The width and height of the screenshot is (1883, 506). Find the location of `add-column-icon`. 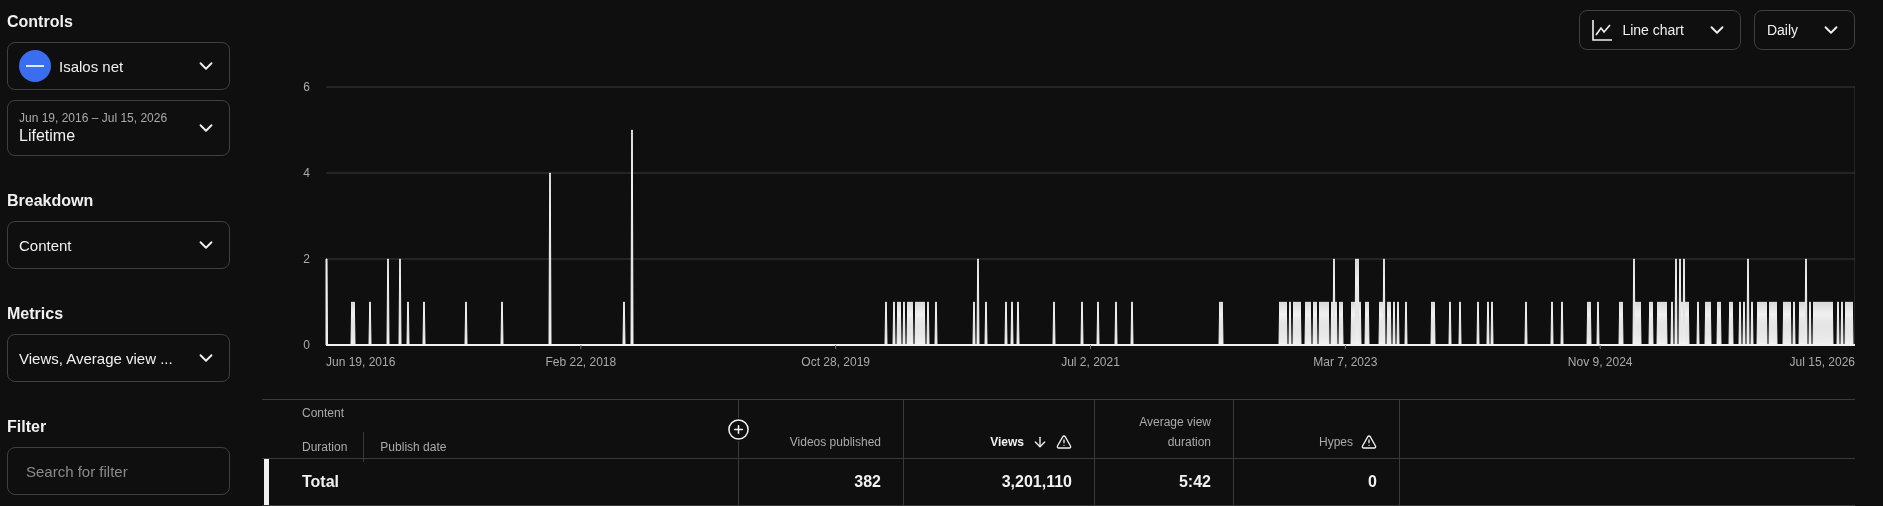

add-column-icon is located at coordinates (738, 429).